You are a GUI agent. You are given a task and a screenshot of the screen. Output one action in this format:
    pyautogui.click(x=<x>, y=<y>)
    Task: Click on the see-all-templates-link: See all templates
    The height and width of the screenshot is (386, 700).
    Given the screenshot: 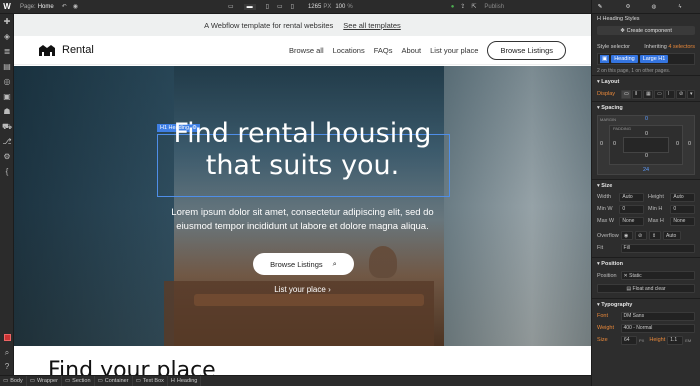 What is the action you would take?
    pyautogui.click(x=372, y=25)
    